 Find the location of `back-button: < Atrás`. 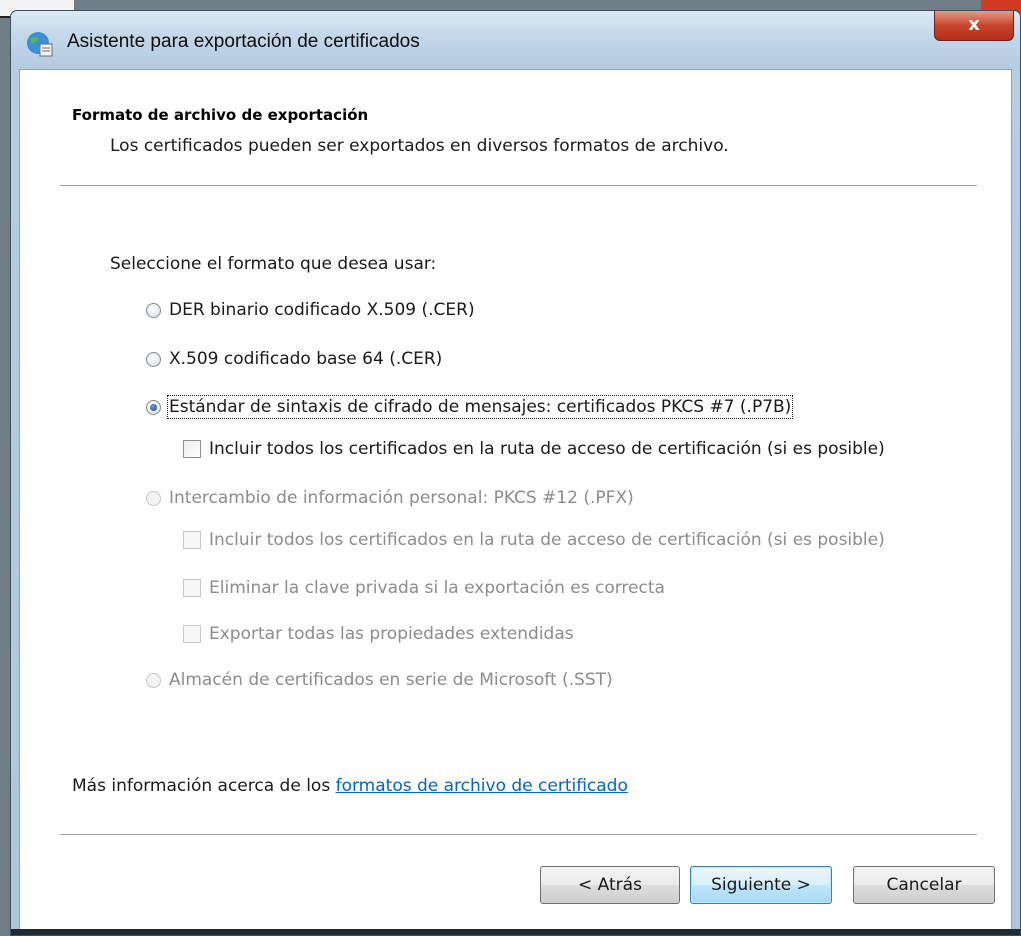

back-button: < Atrás is located at coordinates (610, 885).